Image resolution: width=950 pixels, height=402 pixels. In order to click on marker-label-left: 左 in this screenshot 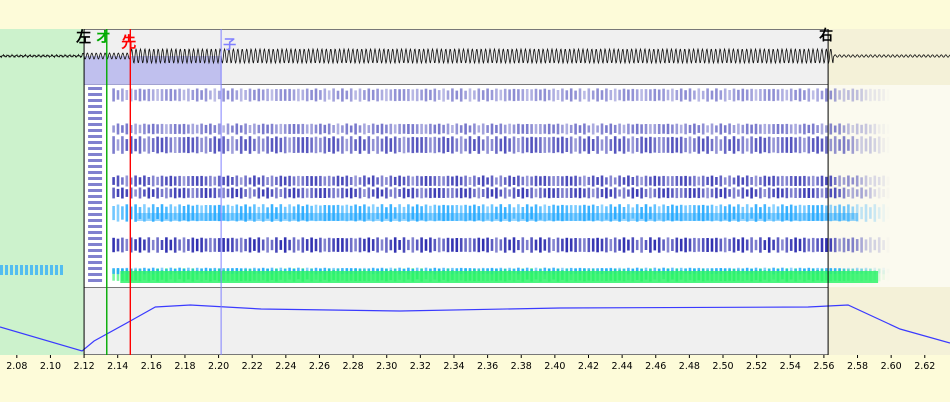, I will do `click(83, 37)`.